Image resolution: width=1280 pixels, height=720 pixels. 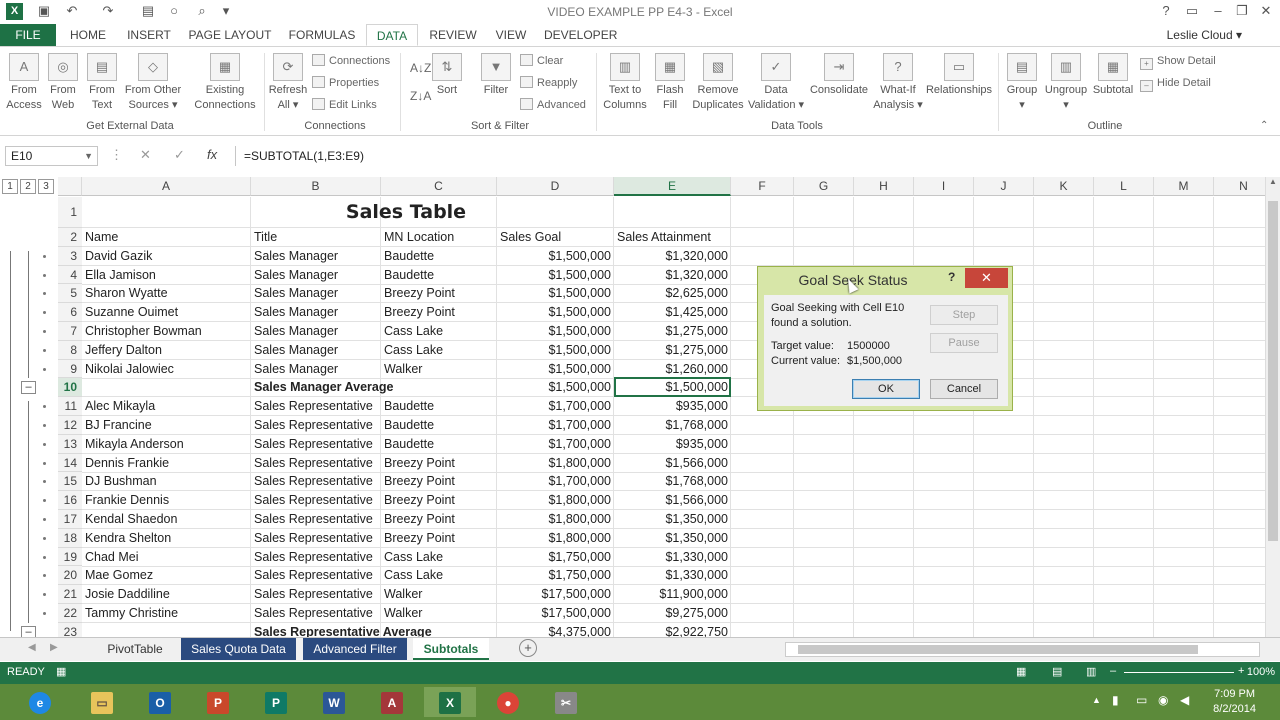 What do you see at coordinates (1184, 700) in the screenshot?
I see `volume-icon: ◀` at bounding box center [1184, 700].